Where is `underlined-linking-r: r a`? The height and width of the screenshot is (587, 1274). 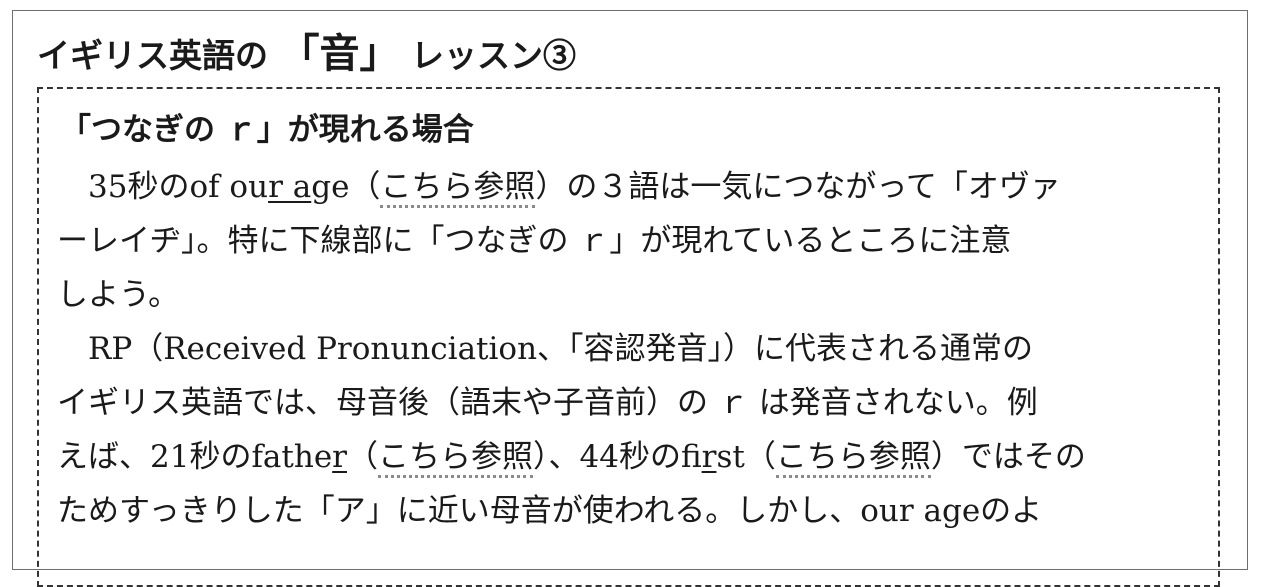
underlined-linking-r: r a is located at coordinates (290, 187).